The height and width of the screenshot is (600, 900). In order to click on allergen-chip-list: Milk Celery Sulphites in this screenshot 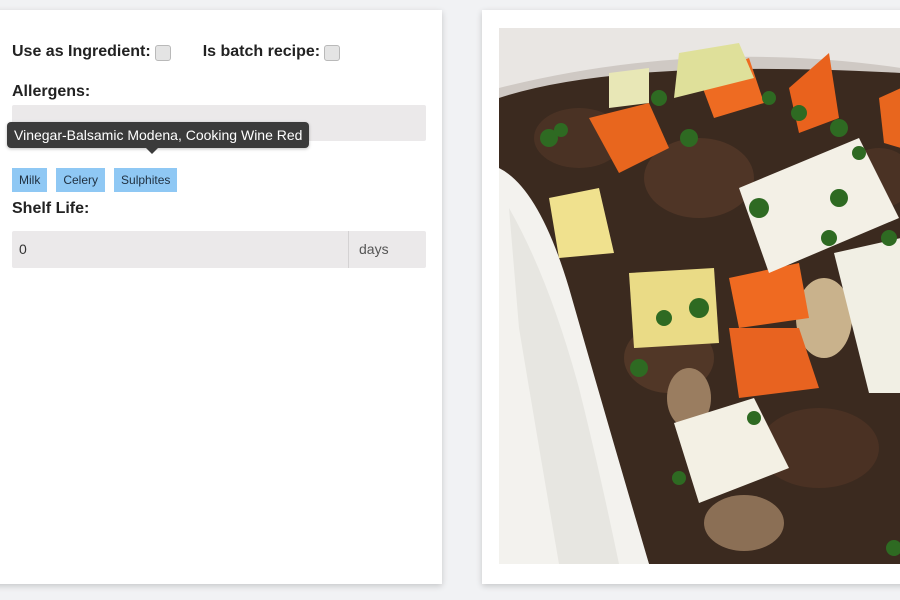, I will do `click(99, 180)`.